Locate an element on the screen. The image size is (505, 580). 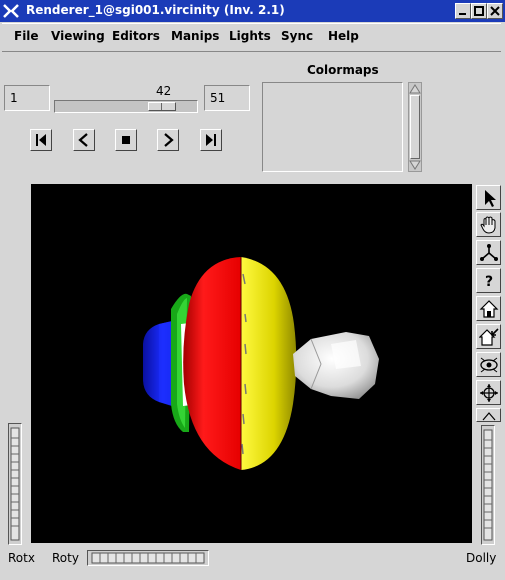
rotx-label: Rotx is located at coordinates (21, 558).